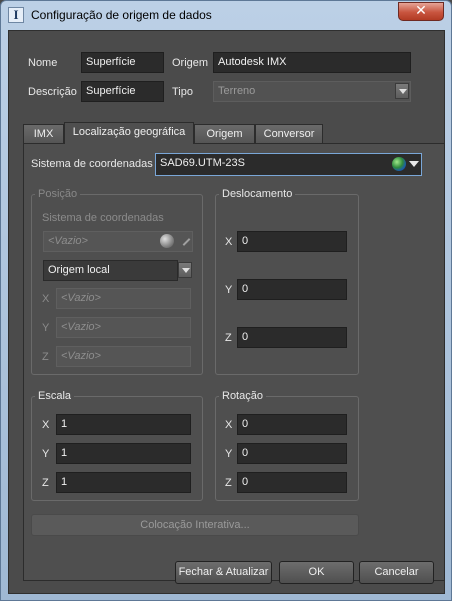  Describe the element at coordinates (46, 454) in the screenshot. I see `escala-y-label: Y` at that location.